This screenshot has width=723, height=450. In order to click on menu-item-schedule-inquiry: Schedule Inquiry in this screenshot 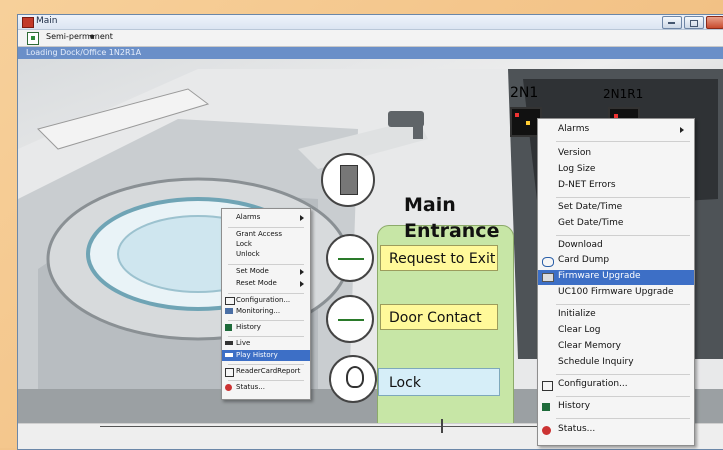, I will do `click(616, 364)`.